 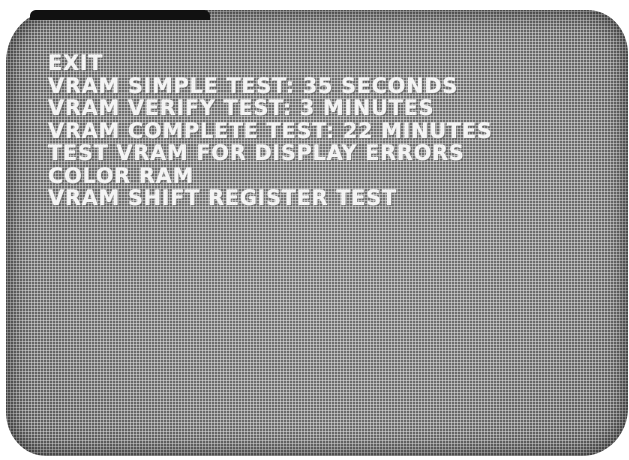 I want to click on menu-item-vram-complete-test: VRAM COMPLETE TEST: 22 MINUTES, so click(x=270, y=131).